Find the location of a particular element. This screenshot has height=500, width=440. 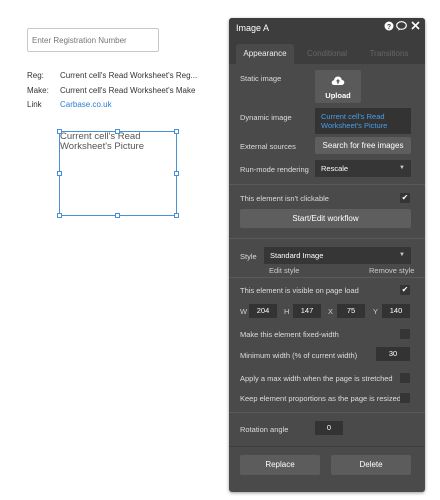

resize-handle-t is located at coordinates (117, 131).